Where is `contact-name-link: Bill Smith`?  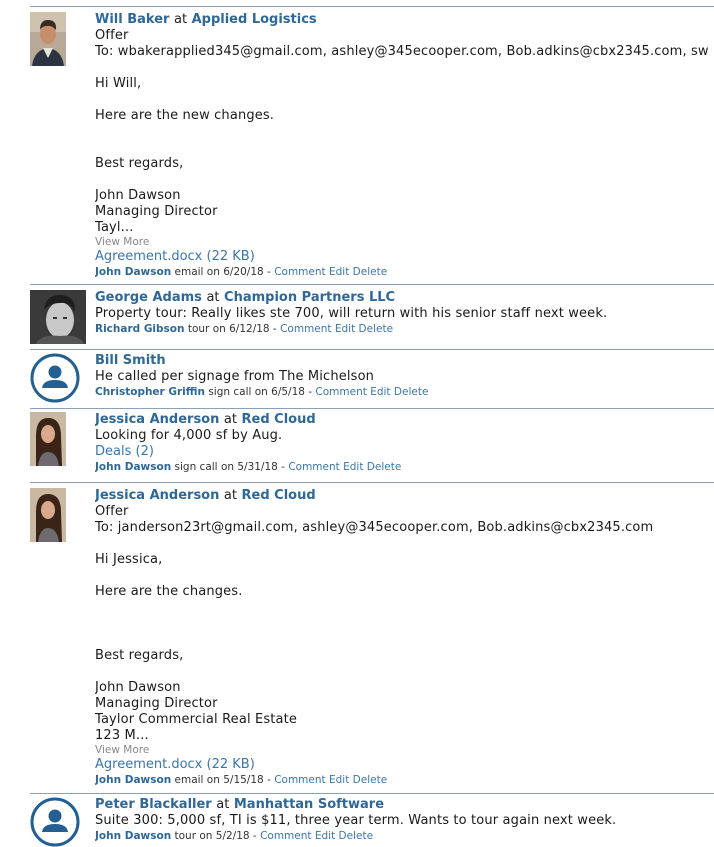
contact-name-link: Bill Smith is located at coordinates (130, 360).